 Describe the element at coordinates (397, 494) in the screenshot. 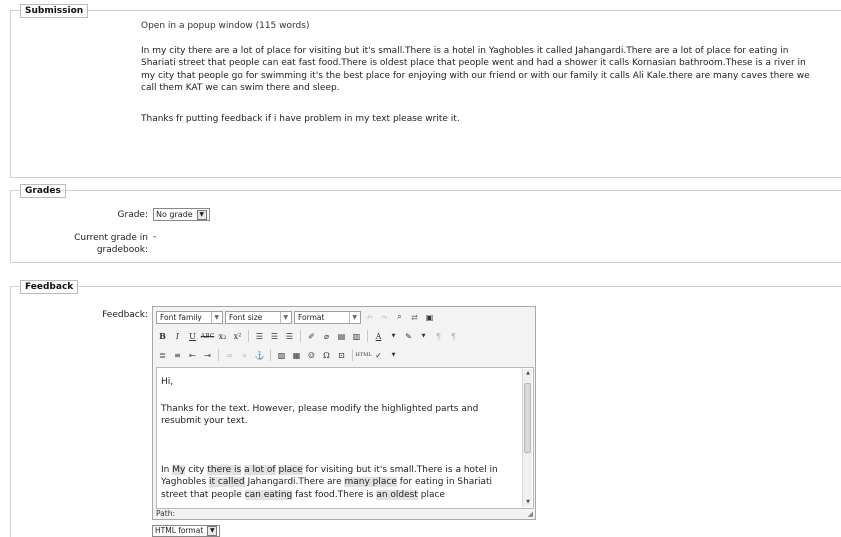

I see `highlighted-phrase: an oldest` at that location.